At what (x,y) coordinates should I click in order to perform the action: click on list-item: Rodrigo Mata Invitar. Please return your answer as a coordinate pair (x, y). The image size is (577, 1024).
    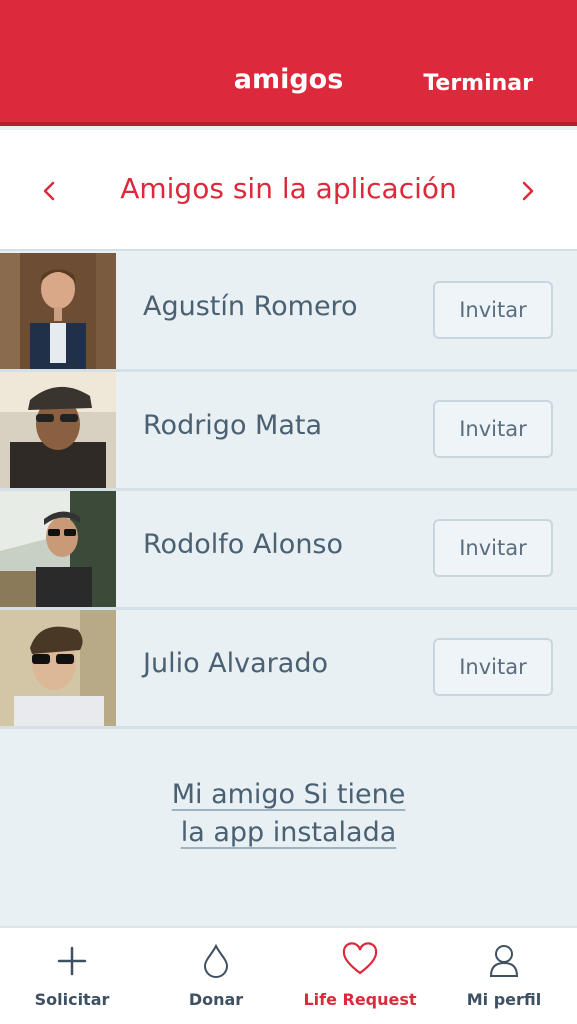
    Looking at the image, I should click on (288, 431).